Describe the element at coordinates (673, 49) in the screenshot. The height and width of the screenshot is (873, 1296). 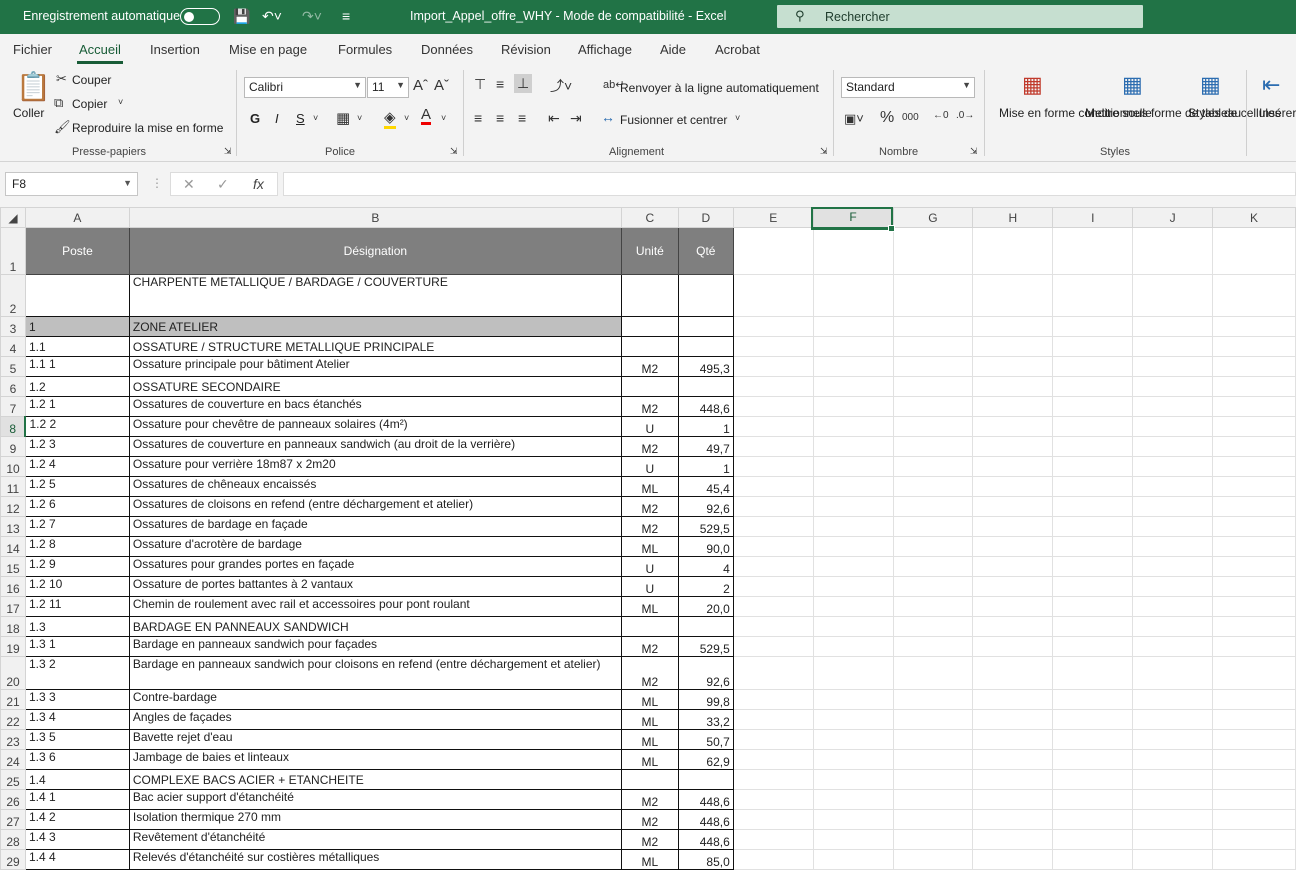
I see `tab-aide: Aide` at that location.